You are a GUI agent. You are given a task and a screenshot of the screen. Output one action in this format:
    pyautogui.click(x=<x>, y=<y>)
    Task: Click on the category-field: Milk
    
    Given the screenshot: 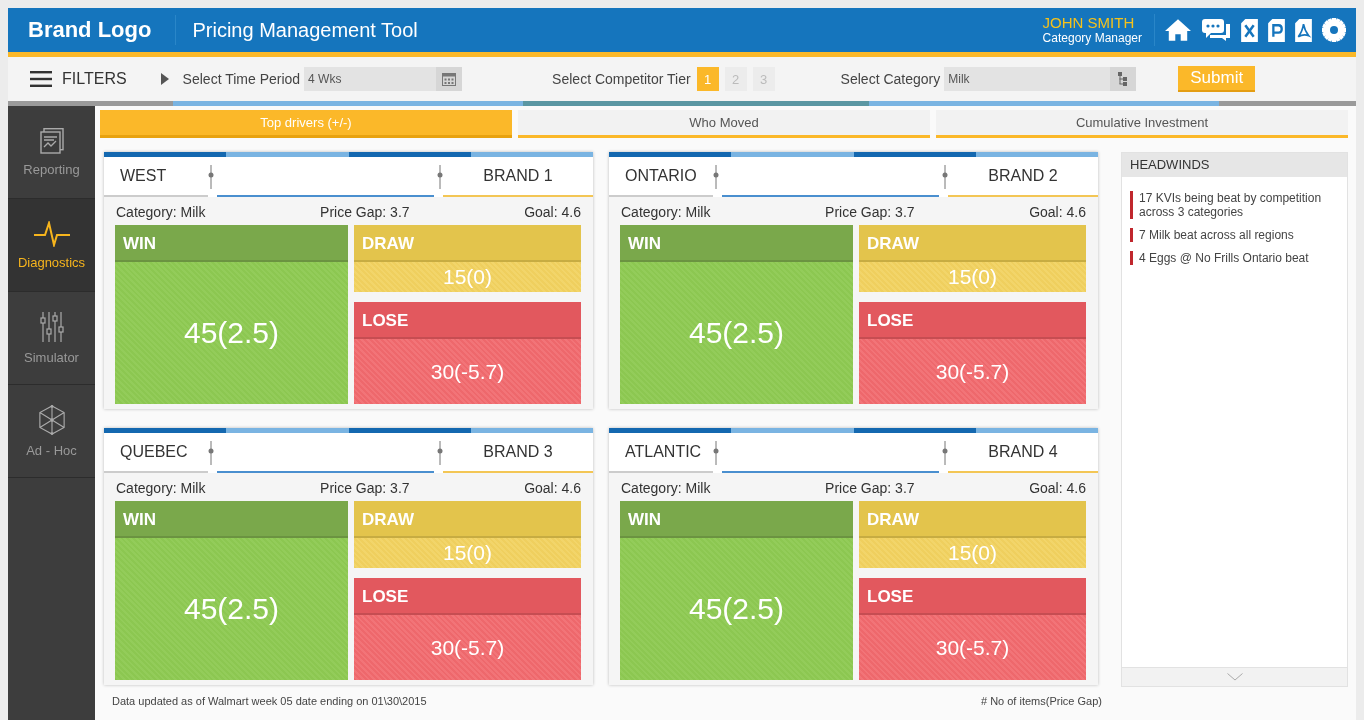 What is the action you would take?
    pyautogui.click(x=1040, y=79)
    